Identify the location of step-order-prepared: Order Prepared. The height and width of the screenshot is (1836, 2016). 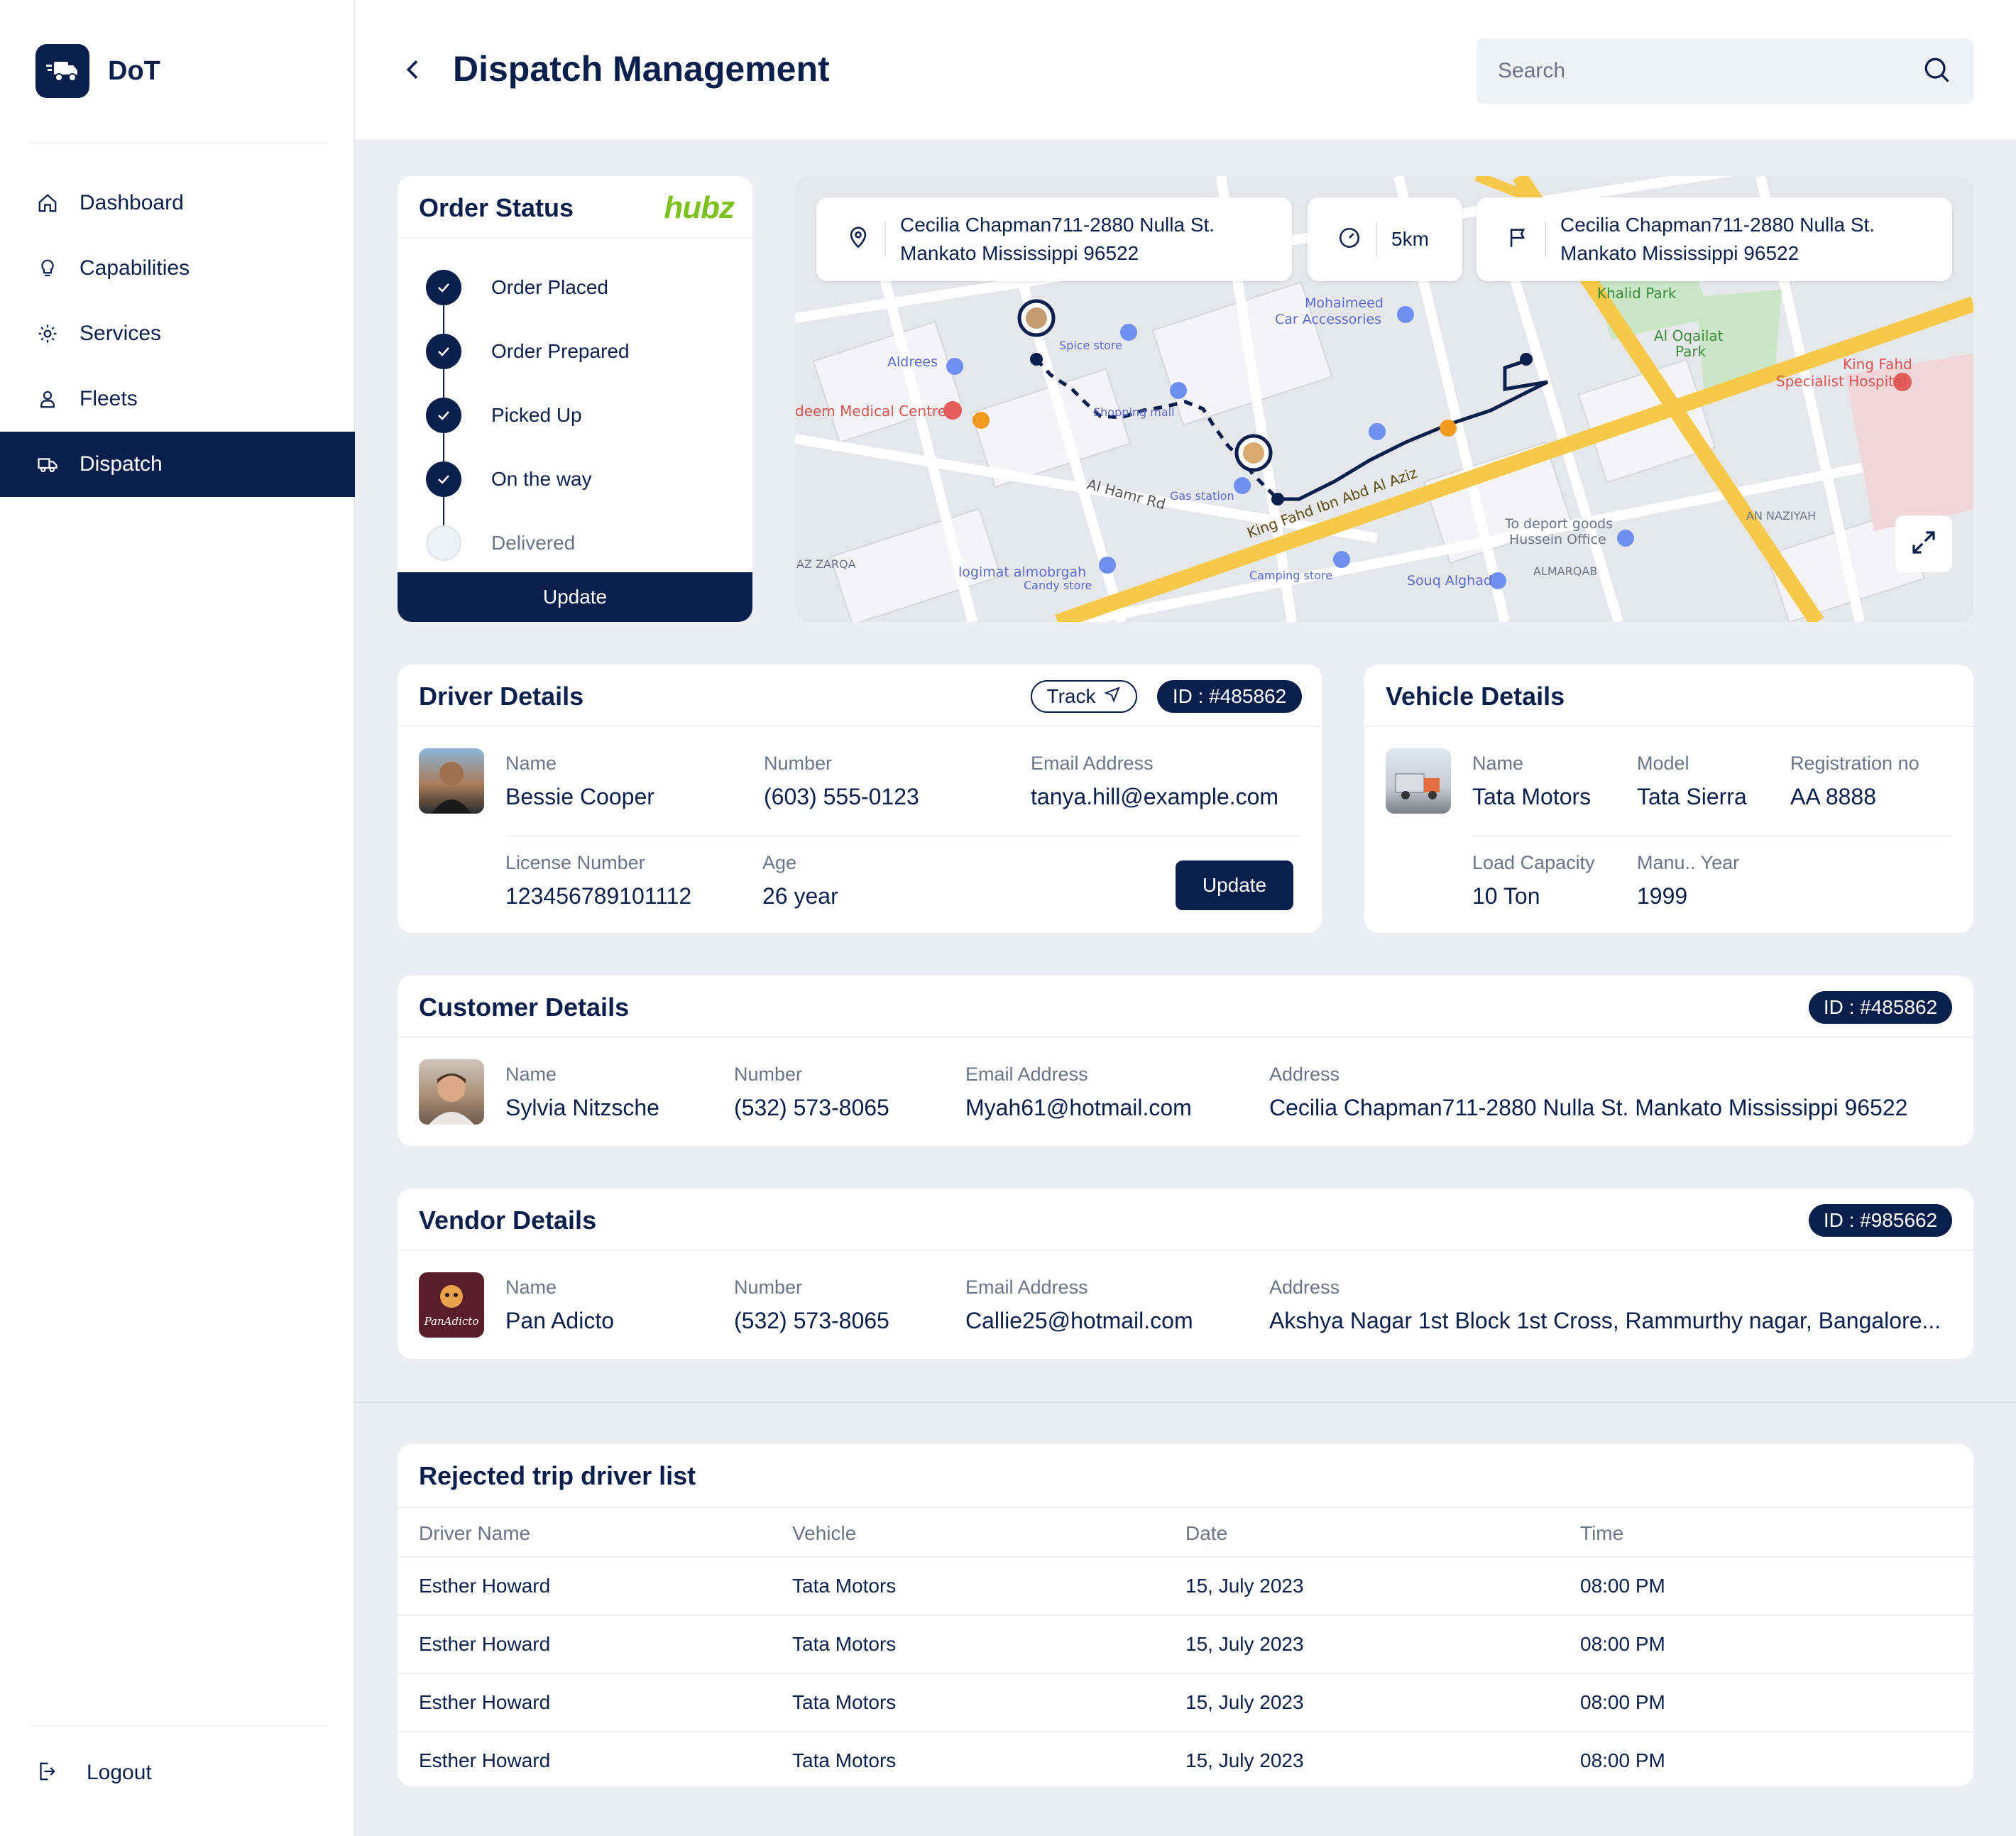
(528, 351).